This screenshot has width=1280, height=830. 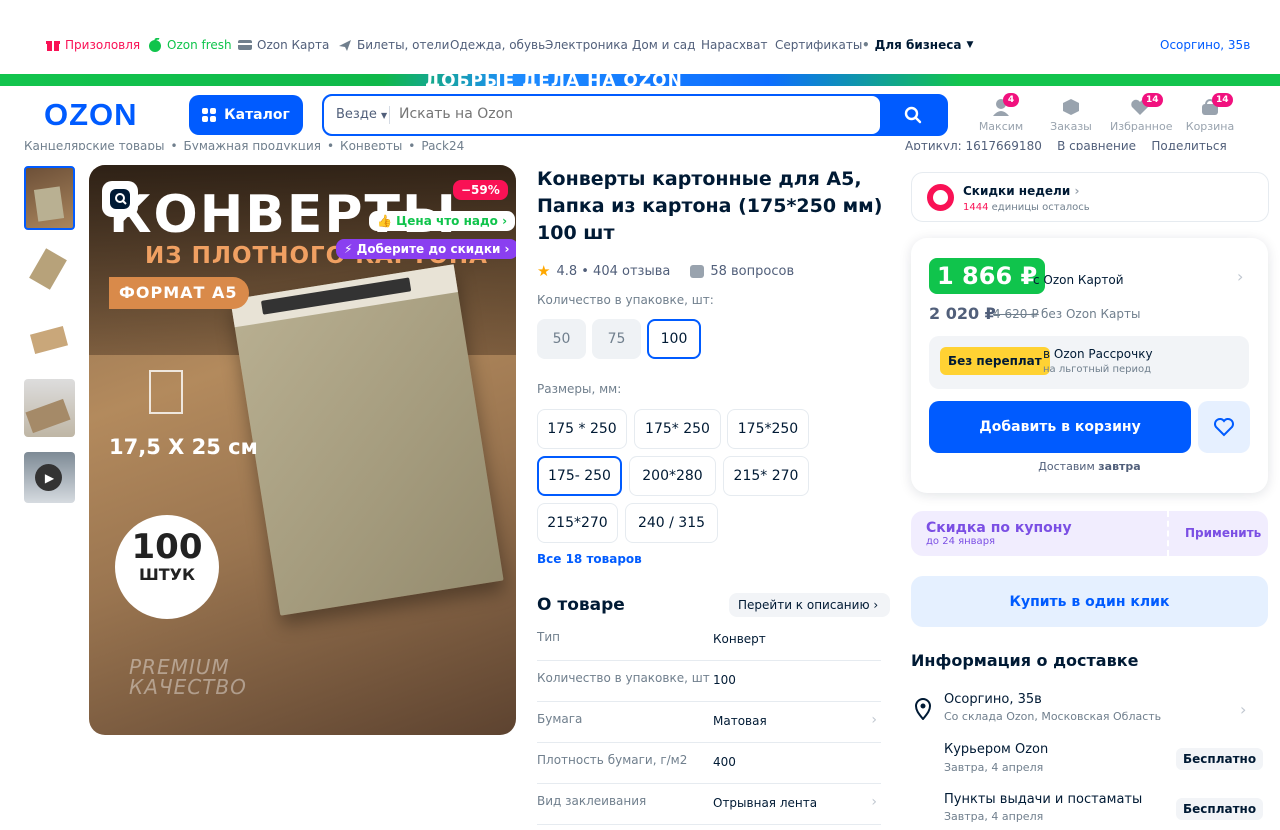 I want to click on count-unit: ШТУК, so click(x=167, y=574).